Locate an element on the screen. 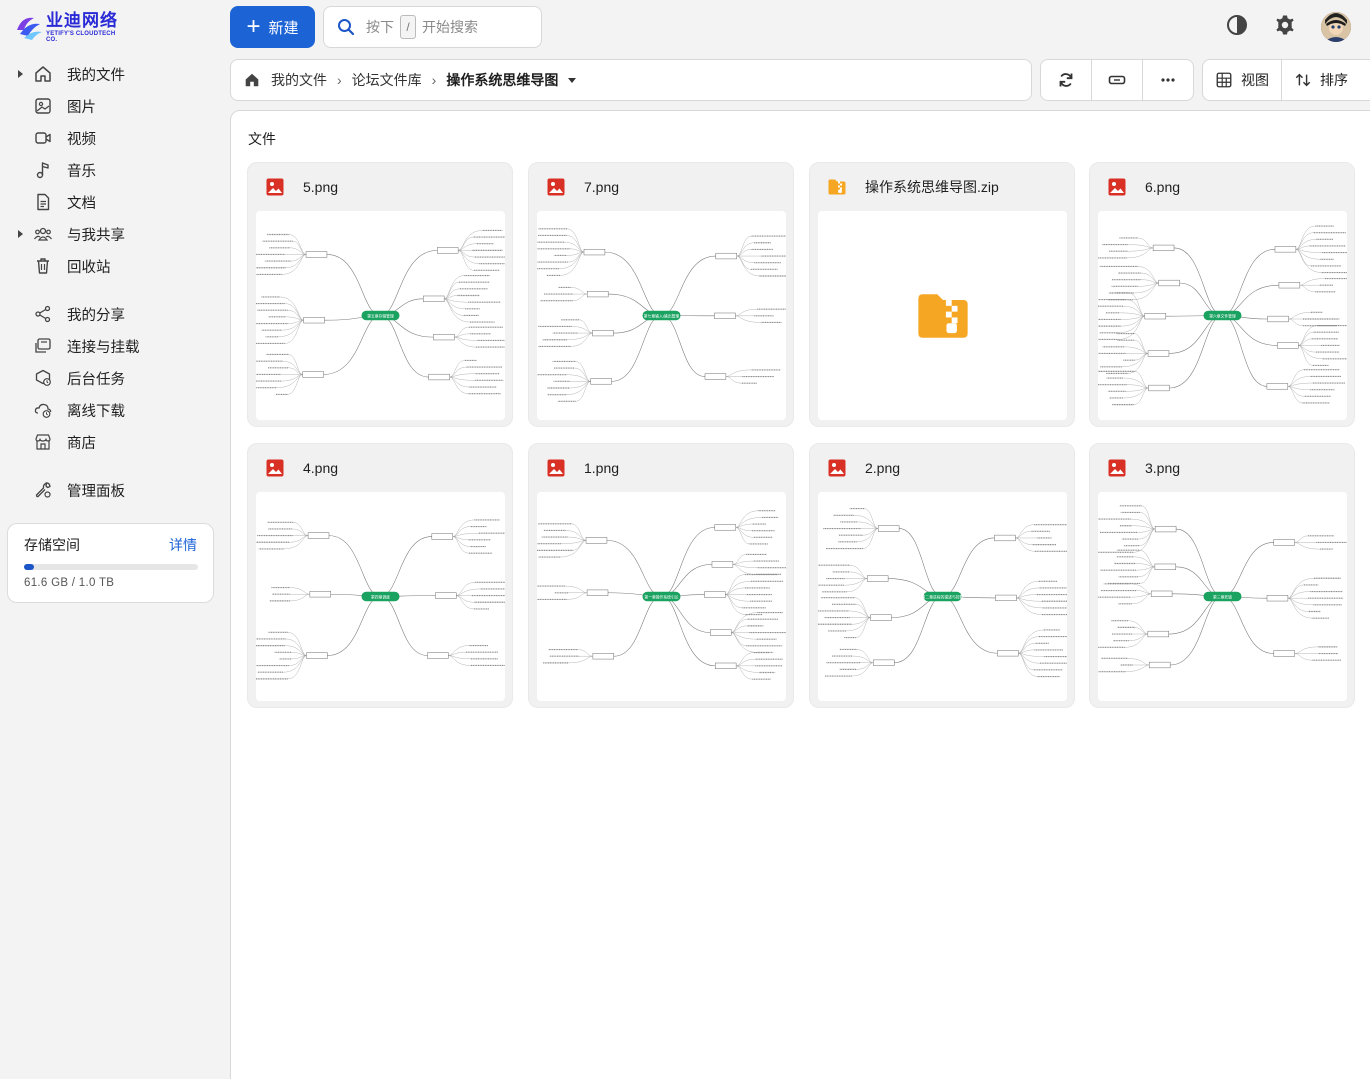 The width and height of the screenshot is (1370, 1079). file-card-header: 4.png is located at coordinates (380, 468).